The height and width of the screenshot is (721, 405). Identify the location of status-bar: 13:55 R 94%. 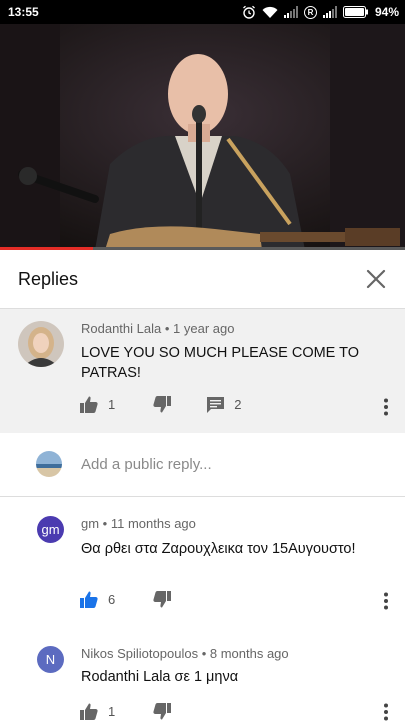
(202, 12).